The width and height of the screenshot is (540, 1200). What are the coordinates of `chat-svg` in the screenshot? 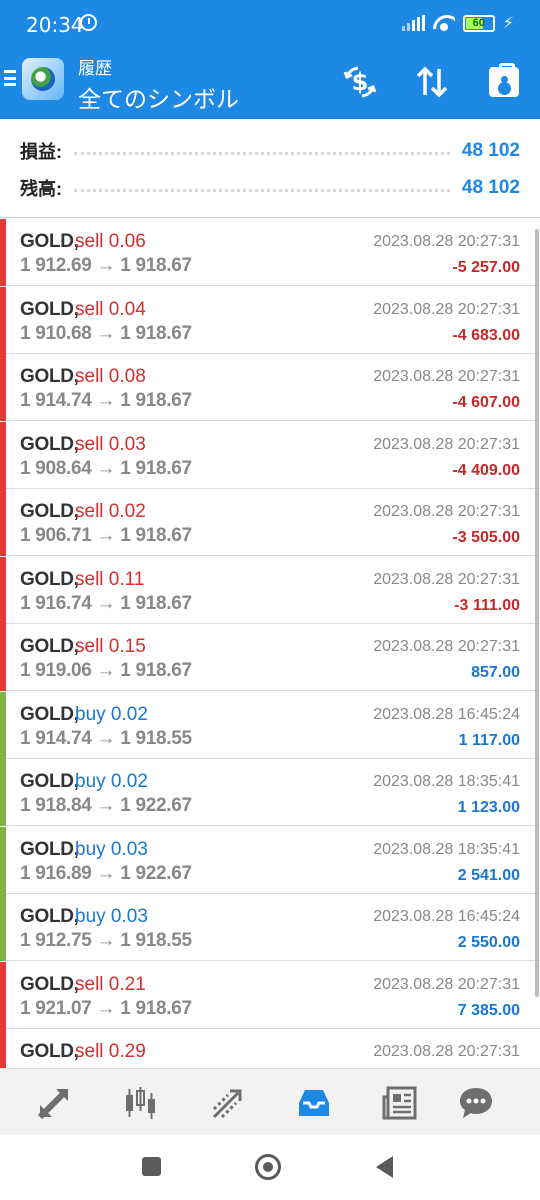 It's located at (476, 1103).